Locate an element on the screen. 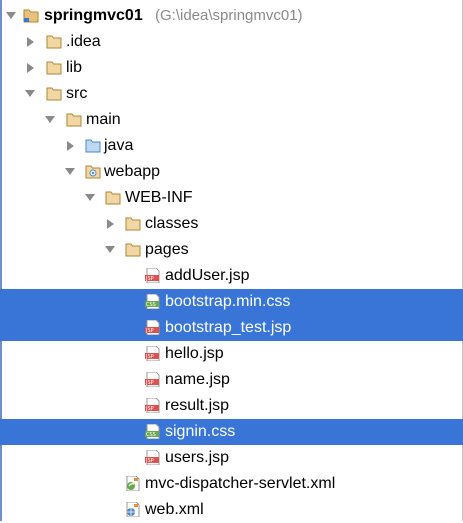  tree-row-pages: pages is located at coordinates (231, 250).